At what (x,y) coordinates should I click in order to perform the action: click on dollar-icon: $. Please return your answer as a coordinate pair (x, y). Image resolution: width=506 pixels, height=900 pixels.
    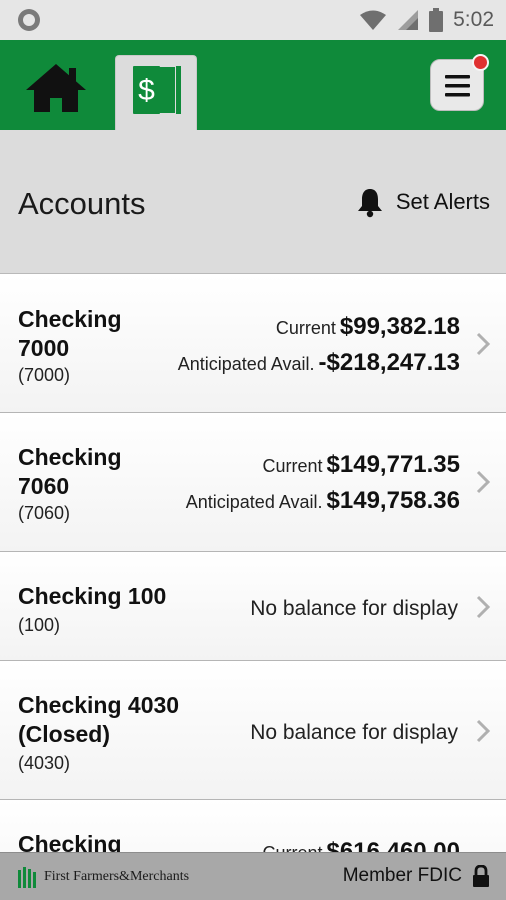
    Looking at the image, I should click on (157, 90).